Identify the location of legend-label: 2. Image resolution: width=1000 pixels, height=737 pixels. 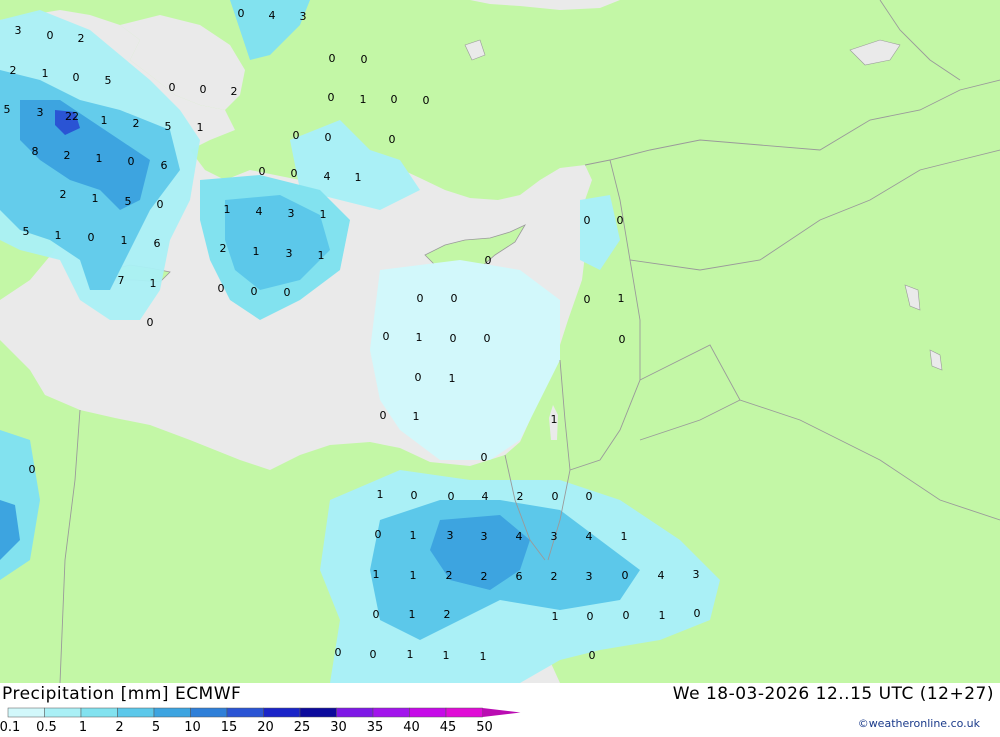
(119, 726).